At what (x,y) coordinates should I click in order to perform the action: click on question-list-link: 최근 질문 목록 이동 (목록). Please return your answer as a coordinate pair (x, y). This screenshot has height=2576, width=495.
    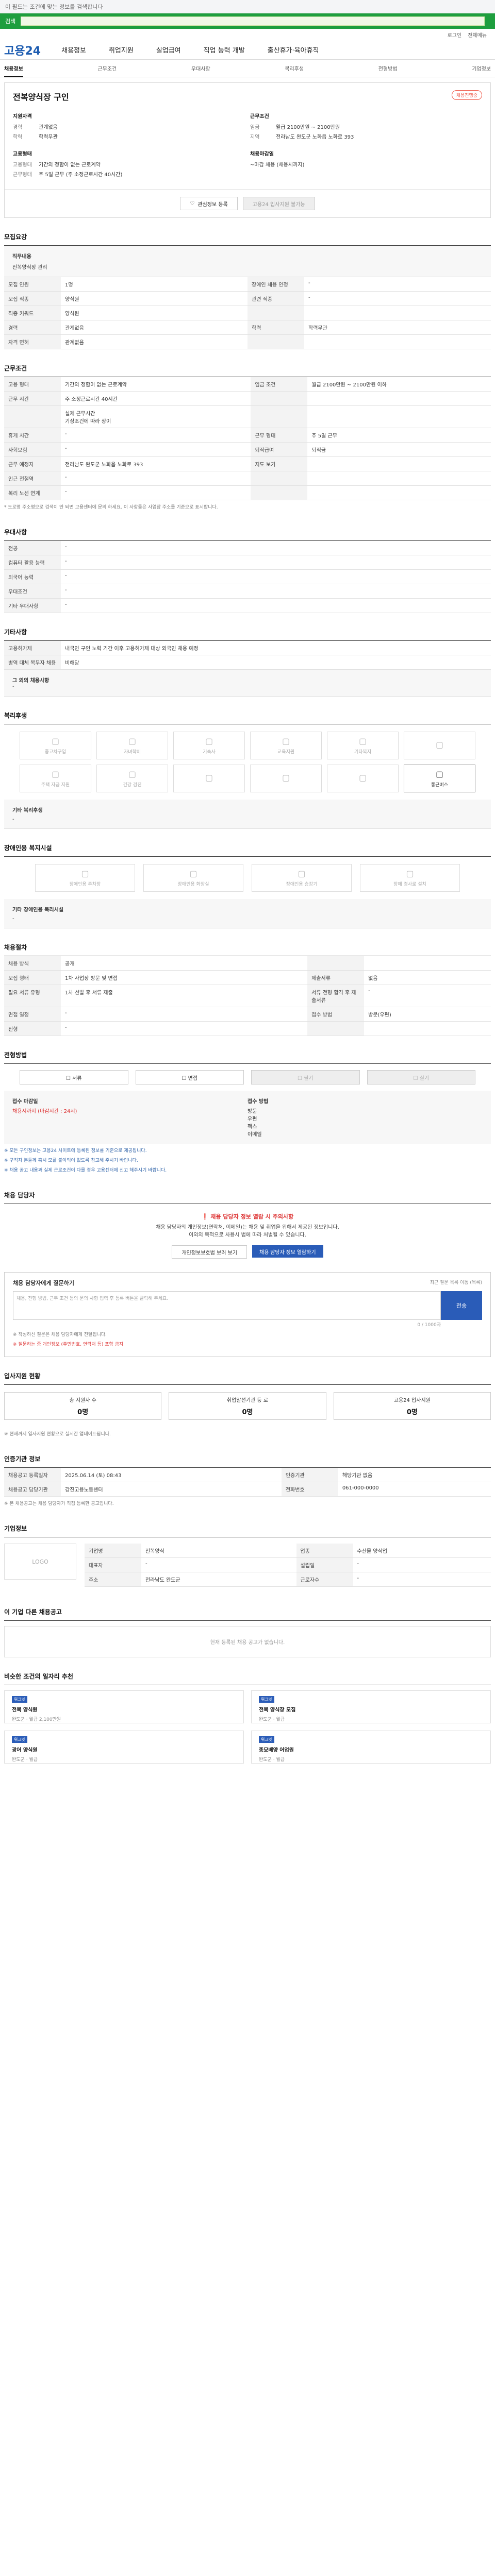
    Looking at the image, I should click on (456, 1283).